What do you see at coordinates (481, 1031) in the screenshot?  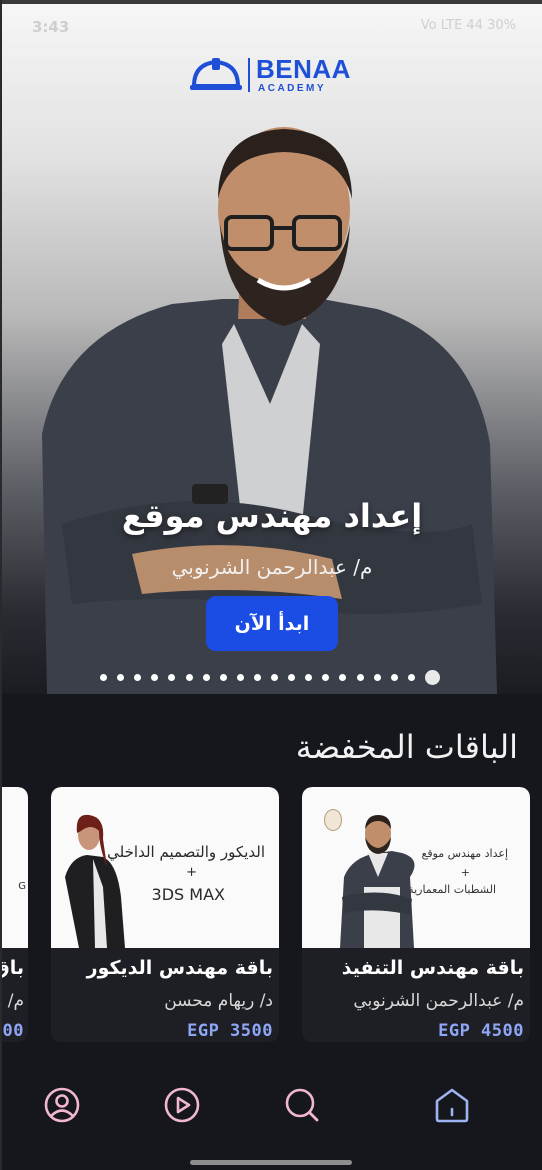 I see `course-price: EGP 4500` at bounding box center [481, 1031].